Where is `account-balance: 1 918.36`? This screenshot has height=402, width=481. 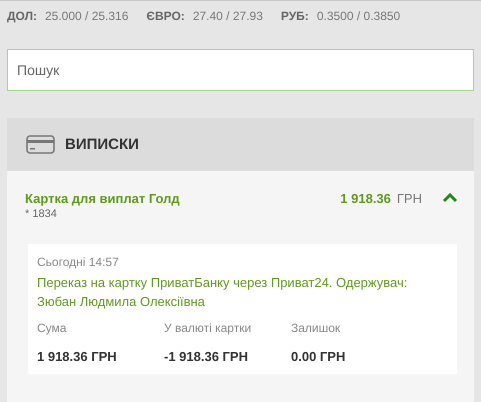 account-balance: 1 918.36 is located at coordinates (365, 198).